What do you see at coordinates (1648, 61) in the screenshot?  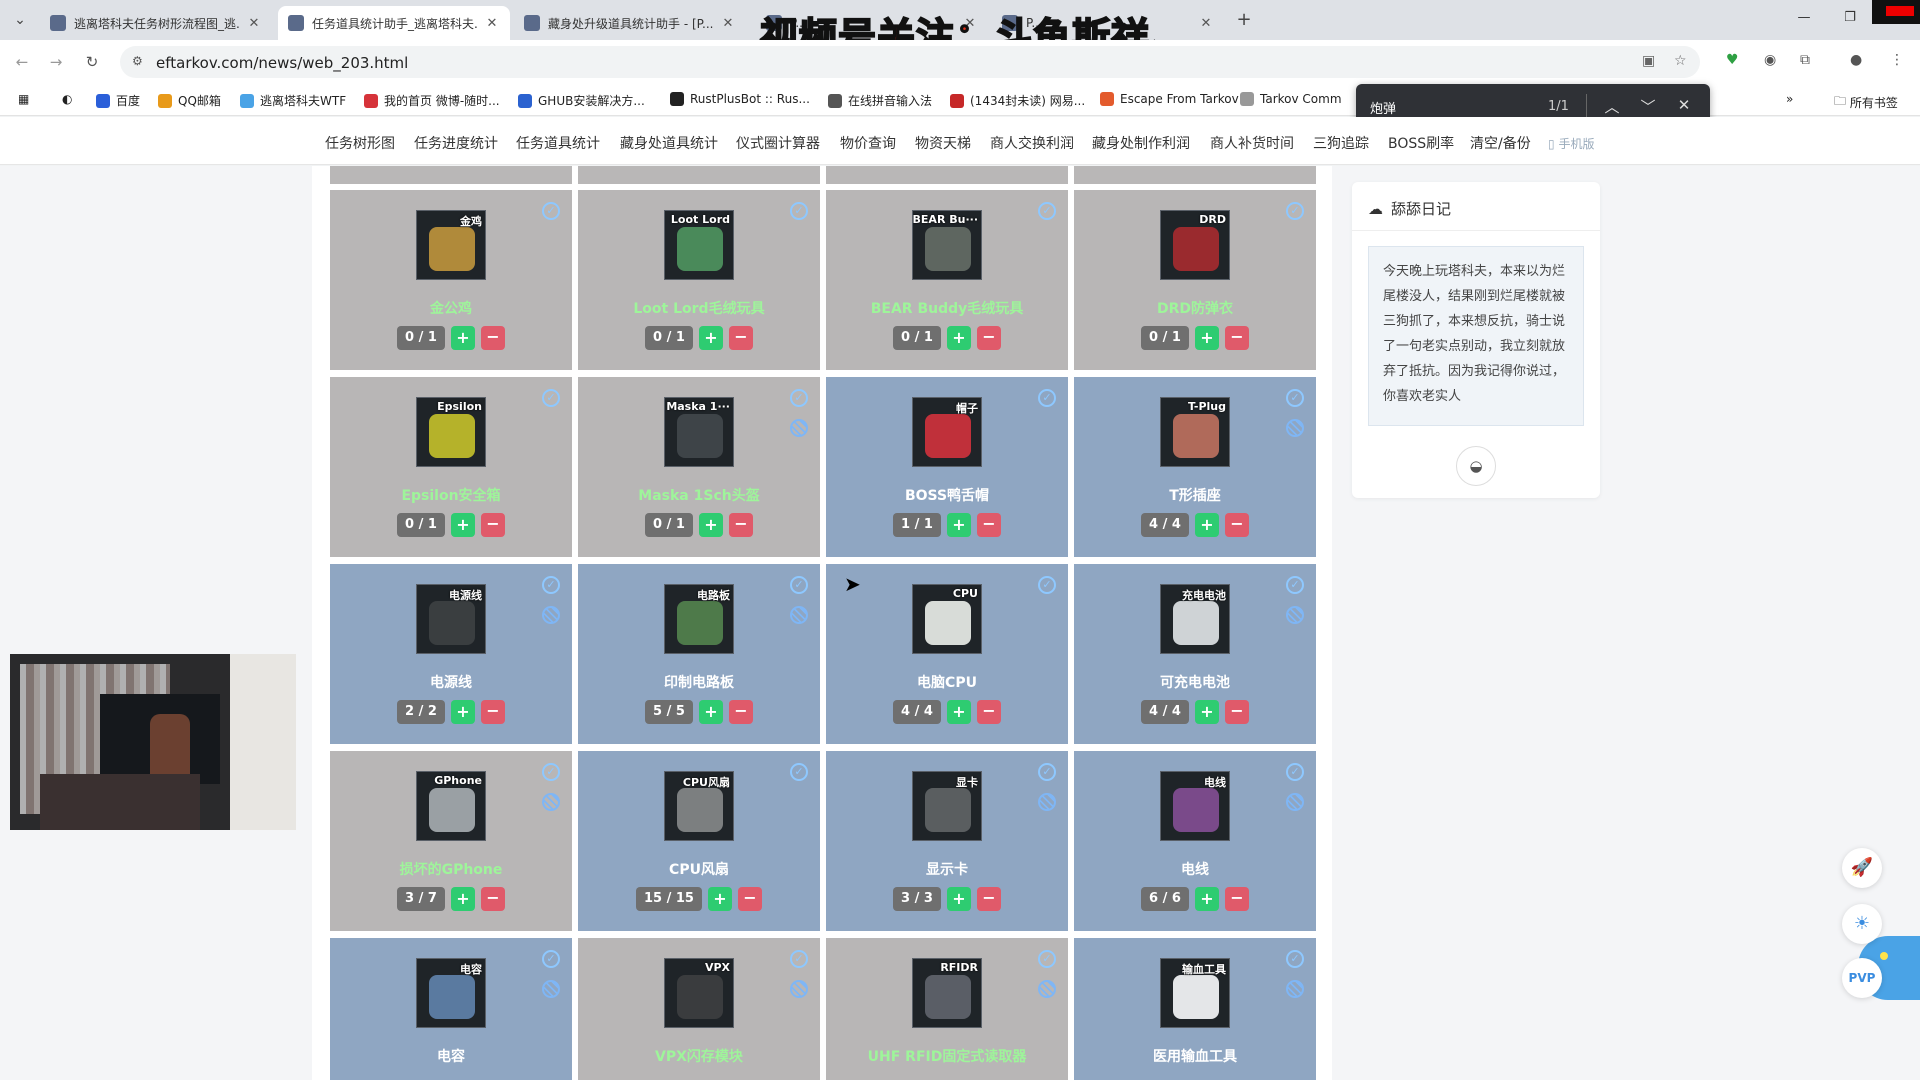 I see `translate-icon: ▣` at bounding box center [1648, 61].